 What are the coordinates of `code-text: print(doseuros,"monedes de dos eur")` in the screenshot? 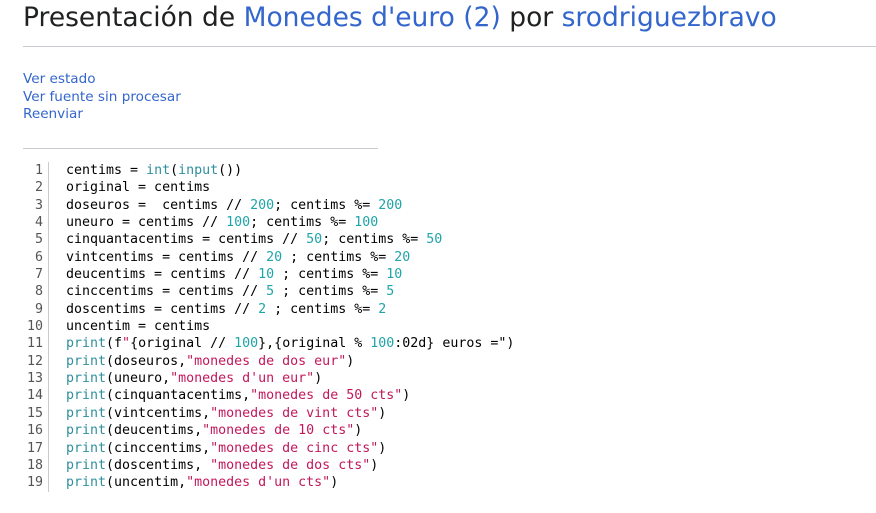 It's located at (200, 361).